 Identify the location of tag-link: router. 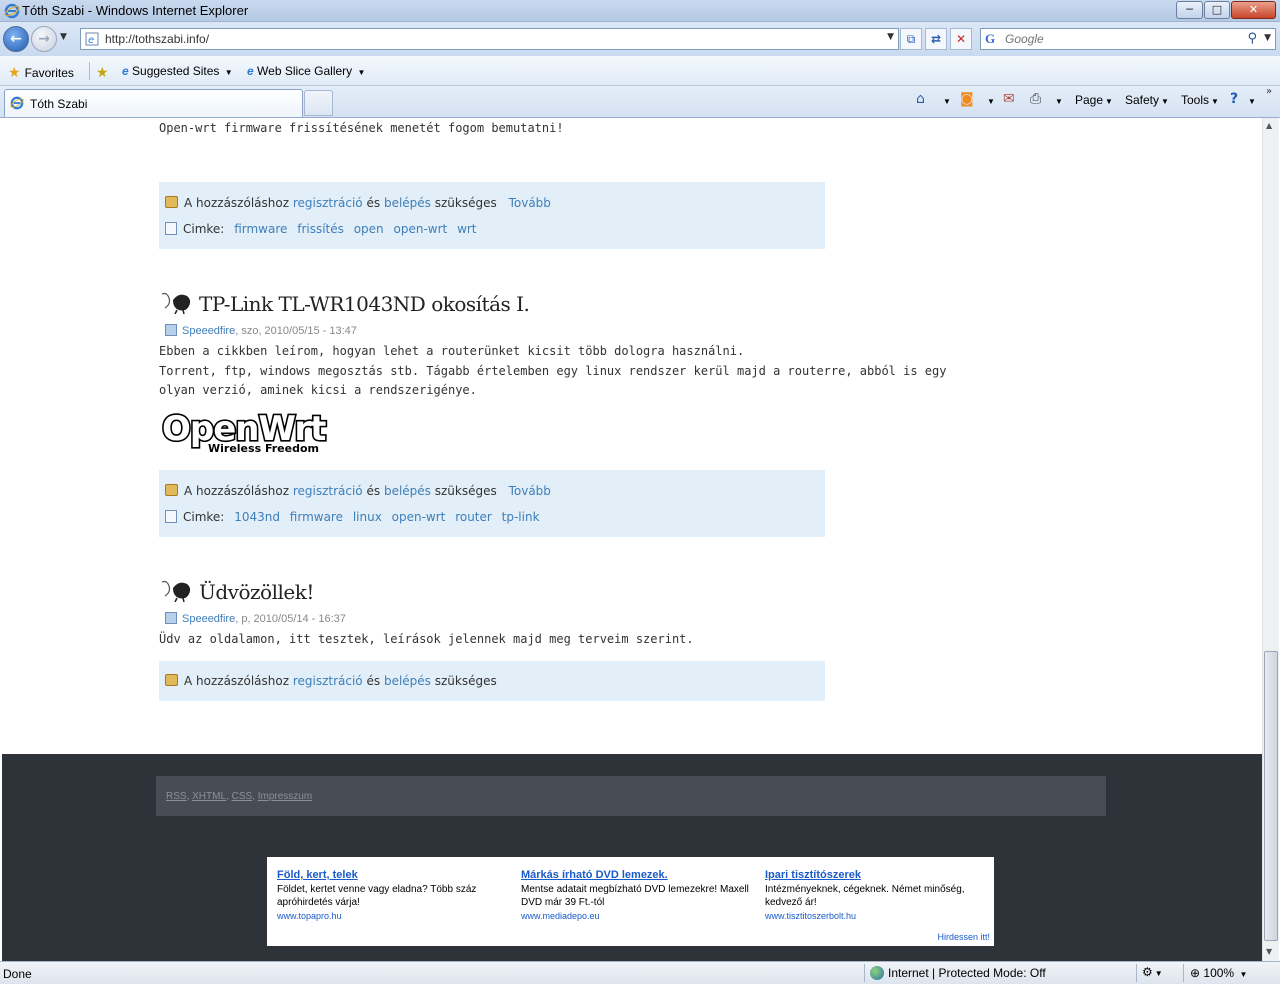
(473, 517).